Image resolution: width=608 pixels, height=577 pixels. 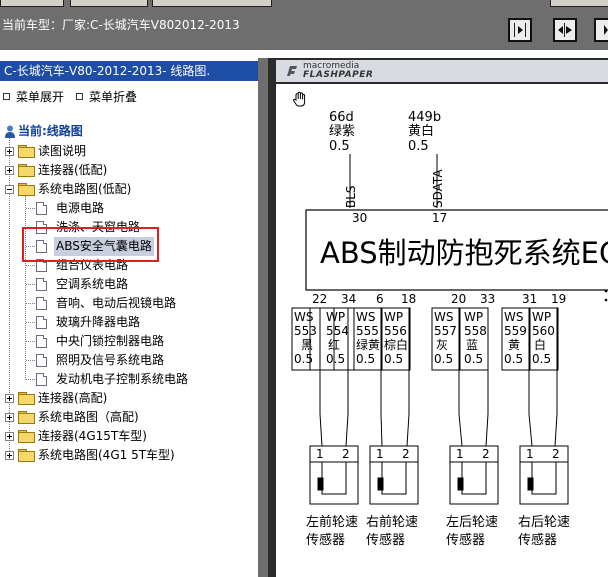 I want to click on tree-item-label: 连接器(4G15T车型), so click(x=92, y=436).